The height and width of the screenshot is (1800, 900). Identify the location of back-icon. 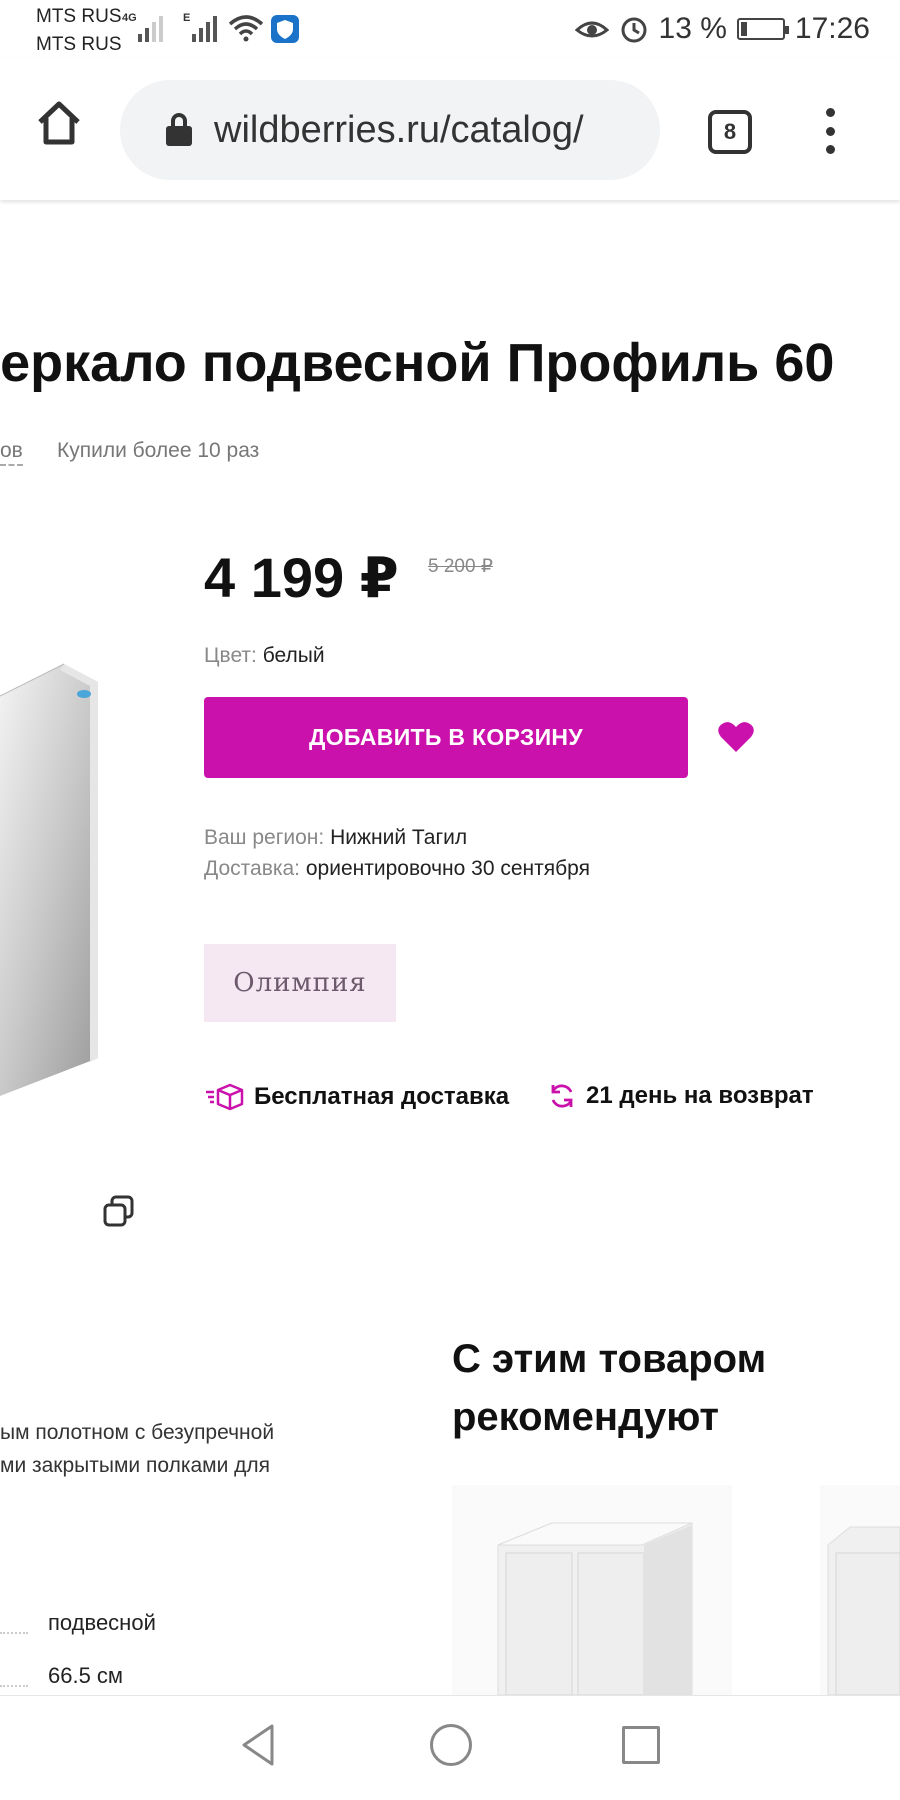
(258, 1745).